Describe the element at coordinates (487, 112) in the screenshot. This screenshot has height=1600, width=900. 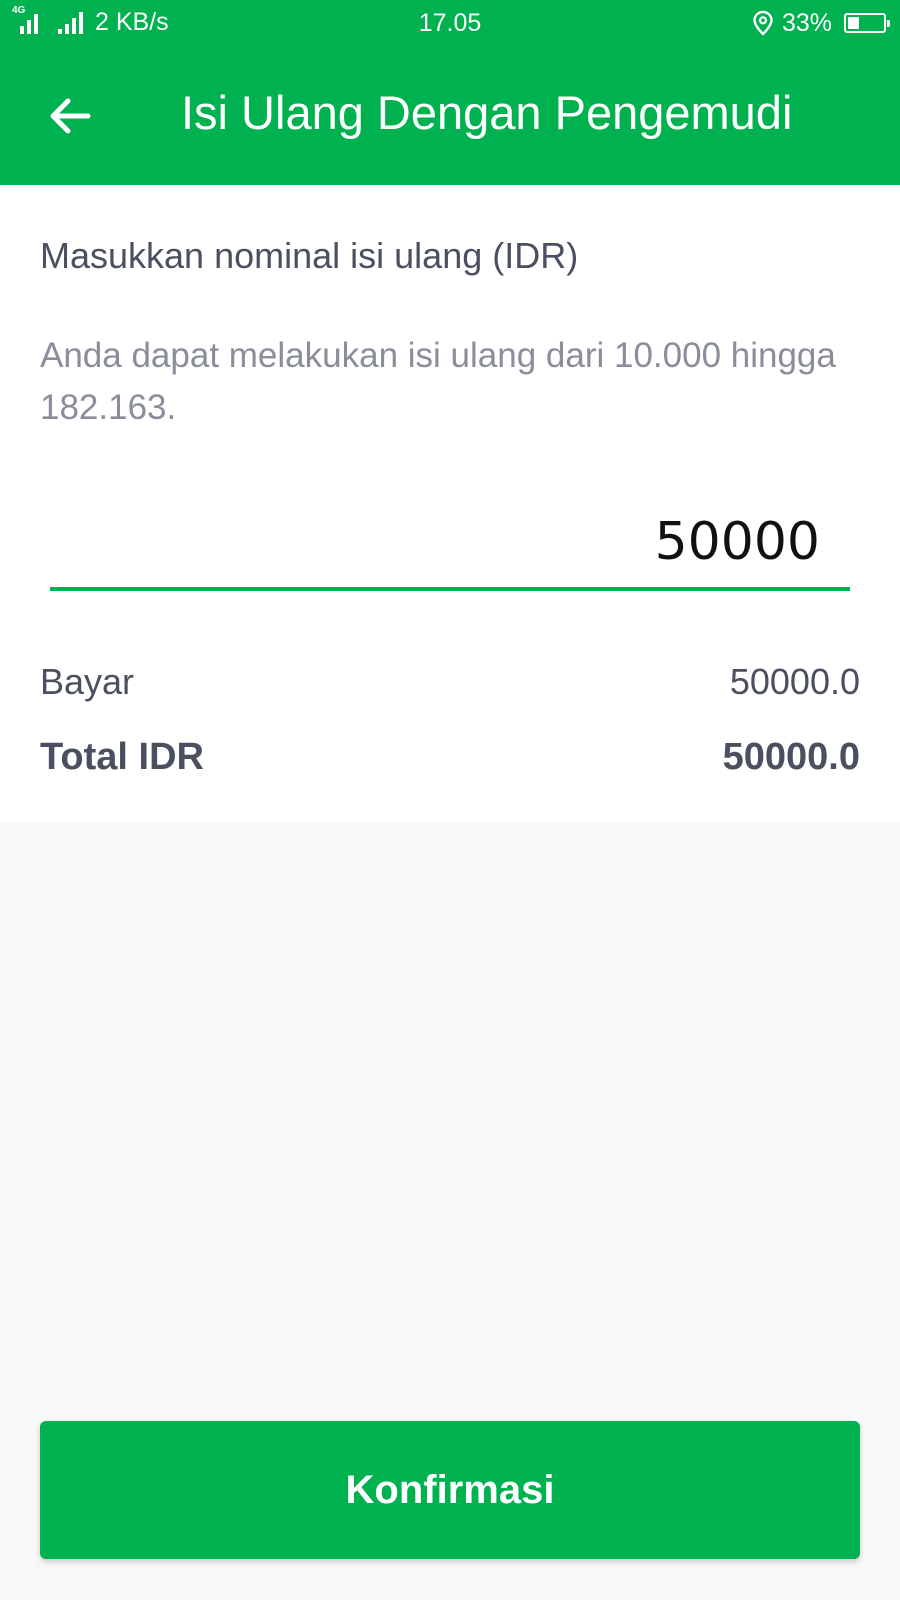
I see `page-title: Isi Ulang Dengan Pengemudi` at that location.